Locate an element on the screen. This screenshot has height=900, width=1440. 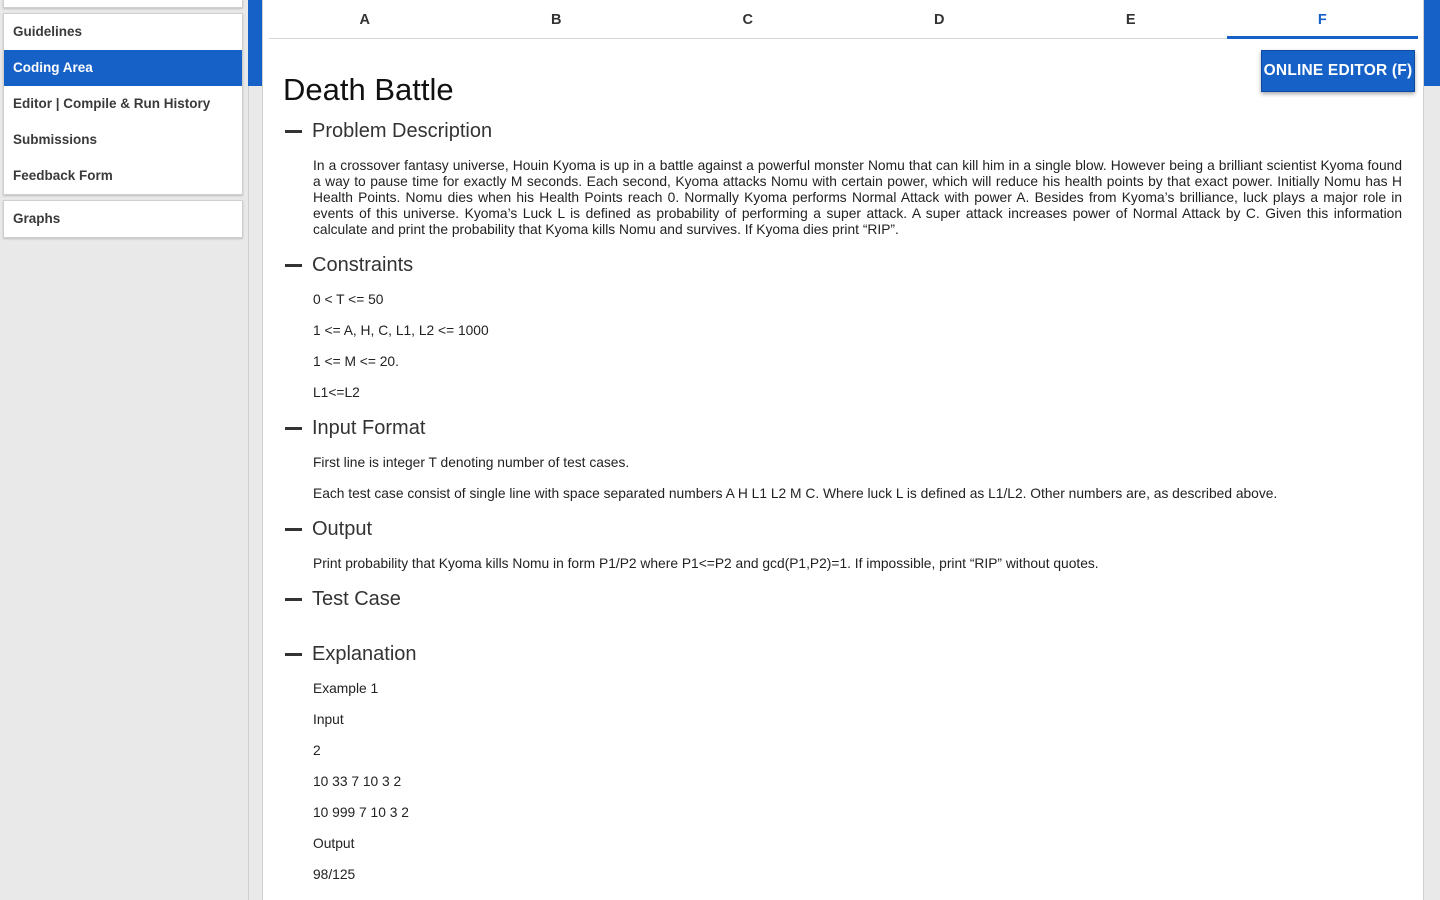
sidebar-top-card is located at coordinates (123, 4).